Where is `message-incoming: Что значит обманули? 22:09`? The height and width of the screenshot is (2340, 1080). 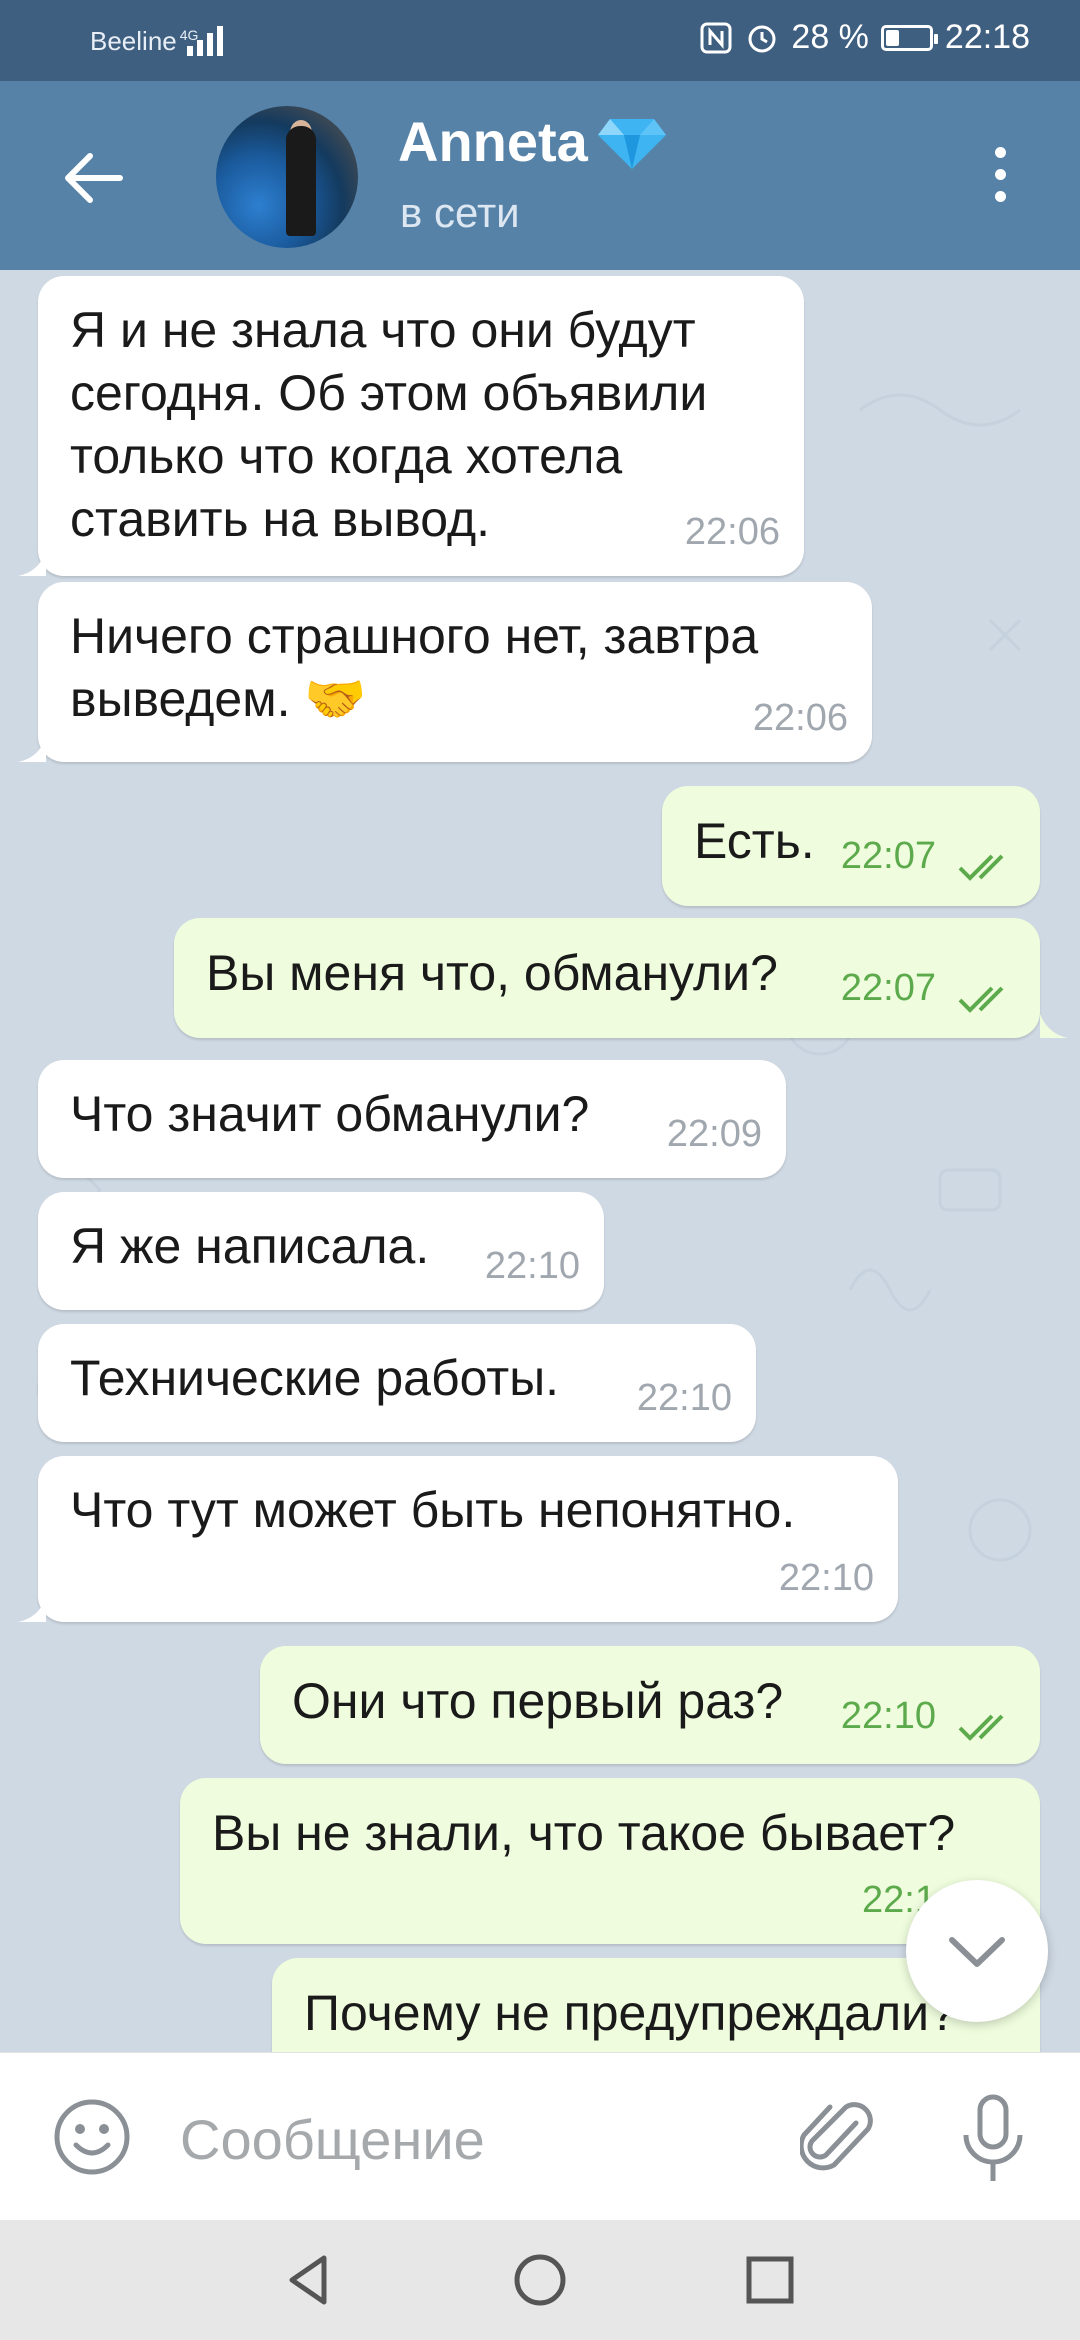
message-incoming: Что значит обманули? 22:09 is located at coordinates (412, 1119).